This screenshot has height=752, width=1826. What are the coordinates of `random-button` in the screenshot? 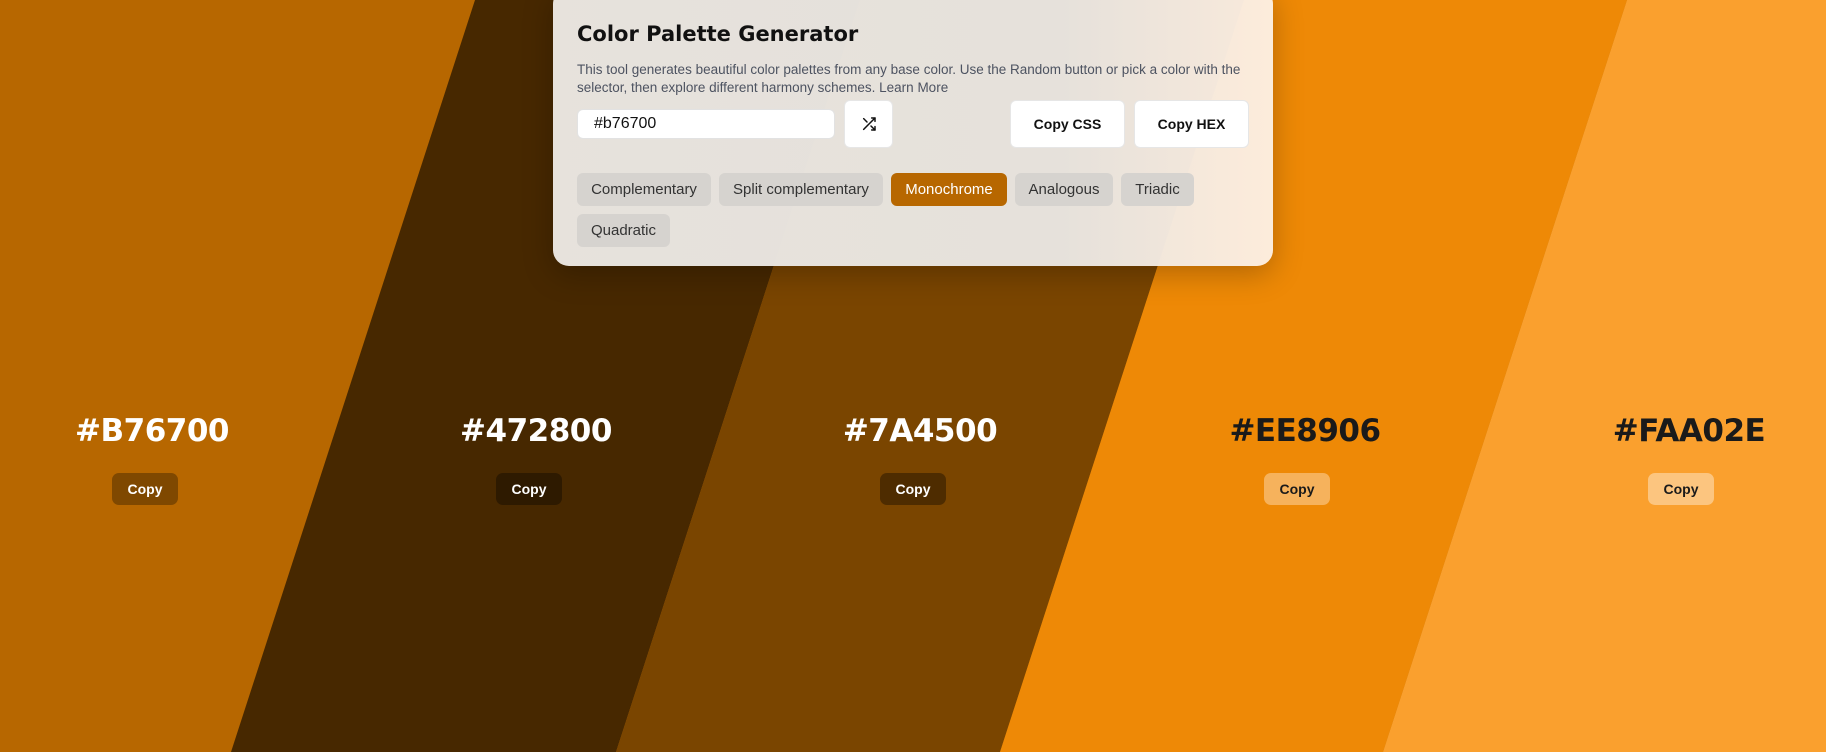 It's located at (868, 124).